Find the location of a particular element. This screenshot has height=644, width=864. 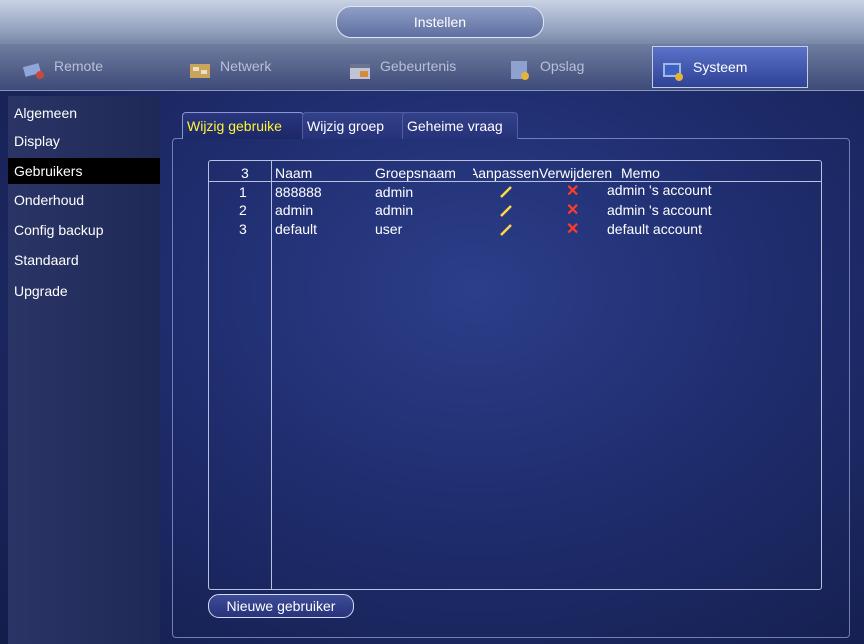

top-bar: Instellen is located at coordinates (432, 22).